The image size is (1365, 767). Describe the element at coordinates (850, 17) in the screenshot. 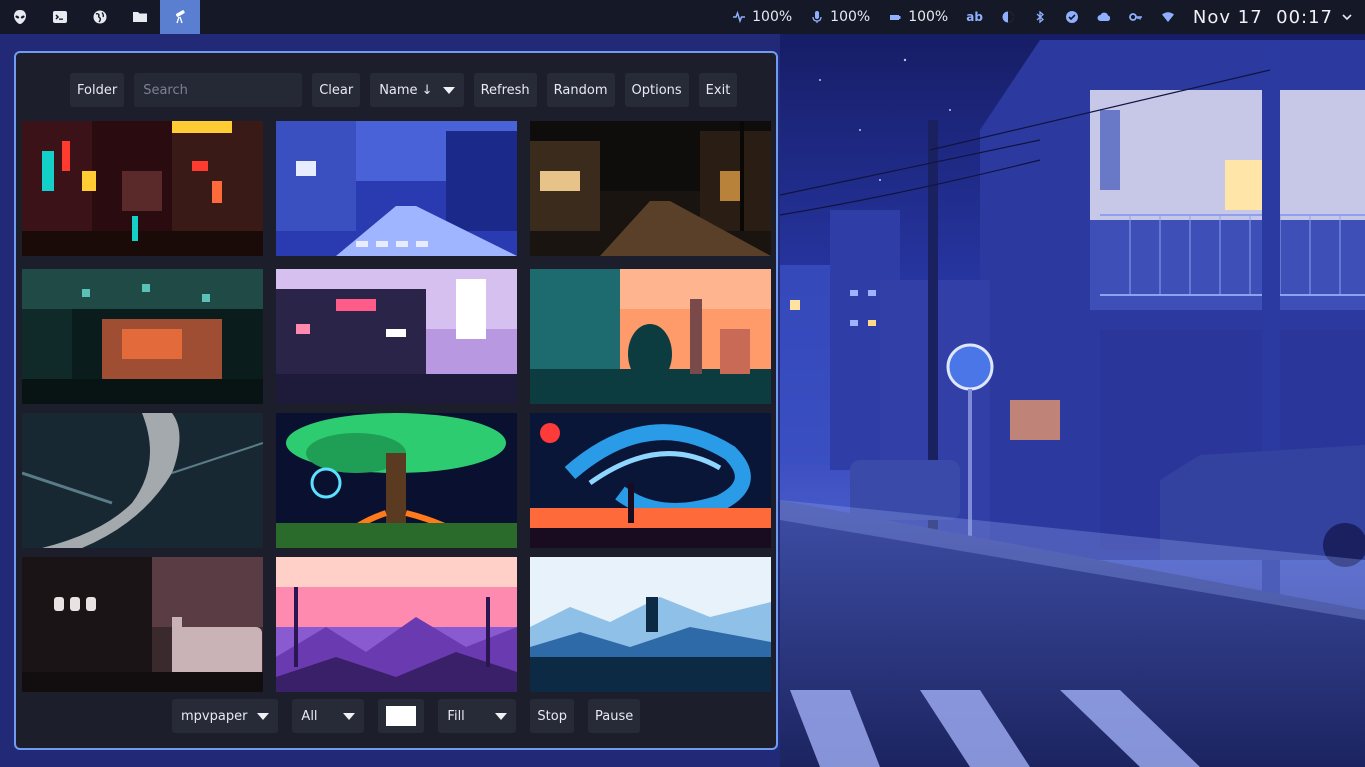

I see `mic-value: 100%` at that location.